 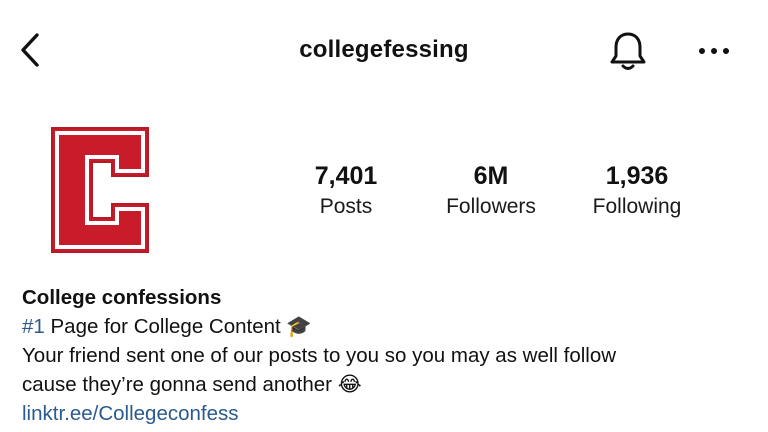 I want to click on bio-line-1: #1 Page for College Content 🎓, so click(x=382, y=326).